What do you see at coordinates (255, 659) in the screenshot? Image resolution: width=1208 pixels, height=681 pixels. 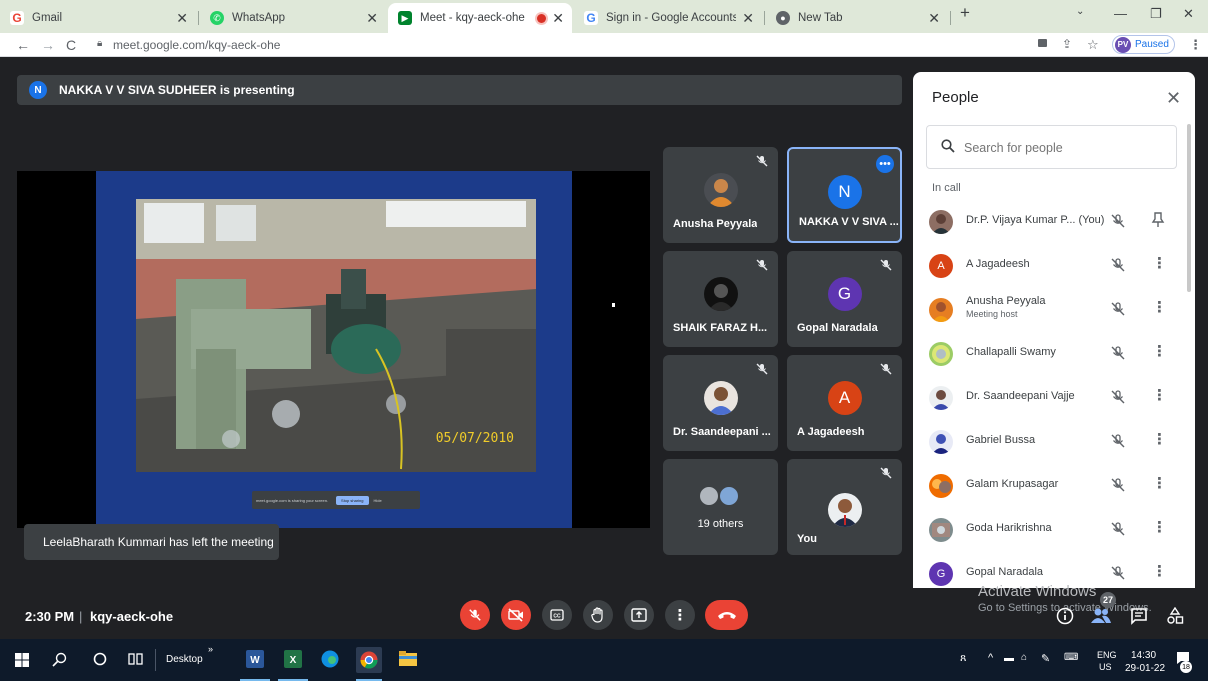 I see `word-icon: W` at bounding box center [255, 659].